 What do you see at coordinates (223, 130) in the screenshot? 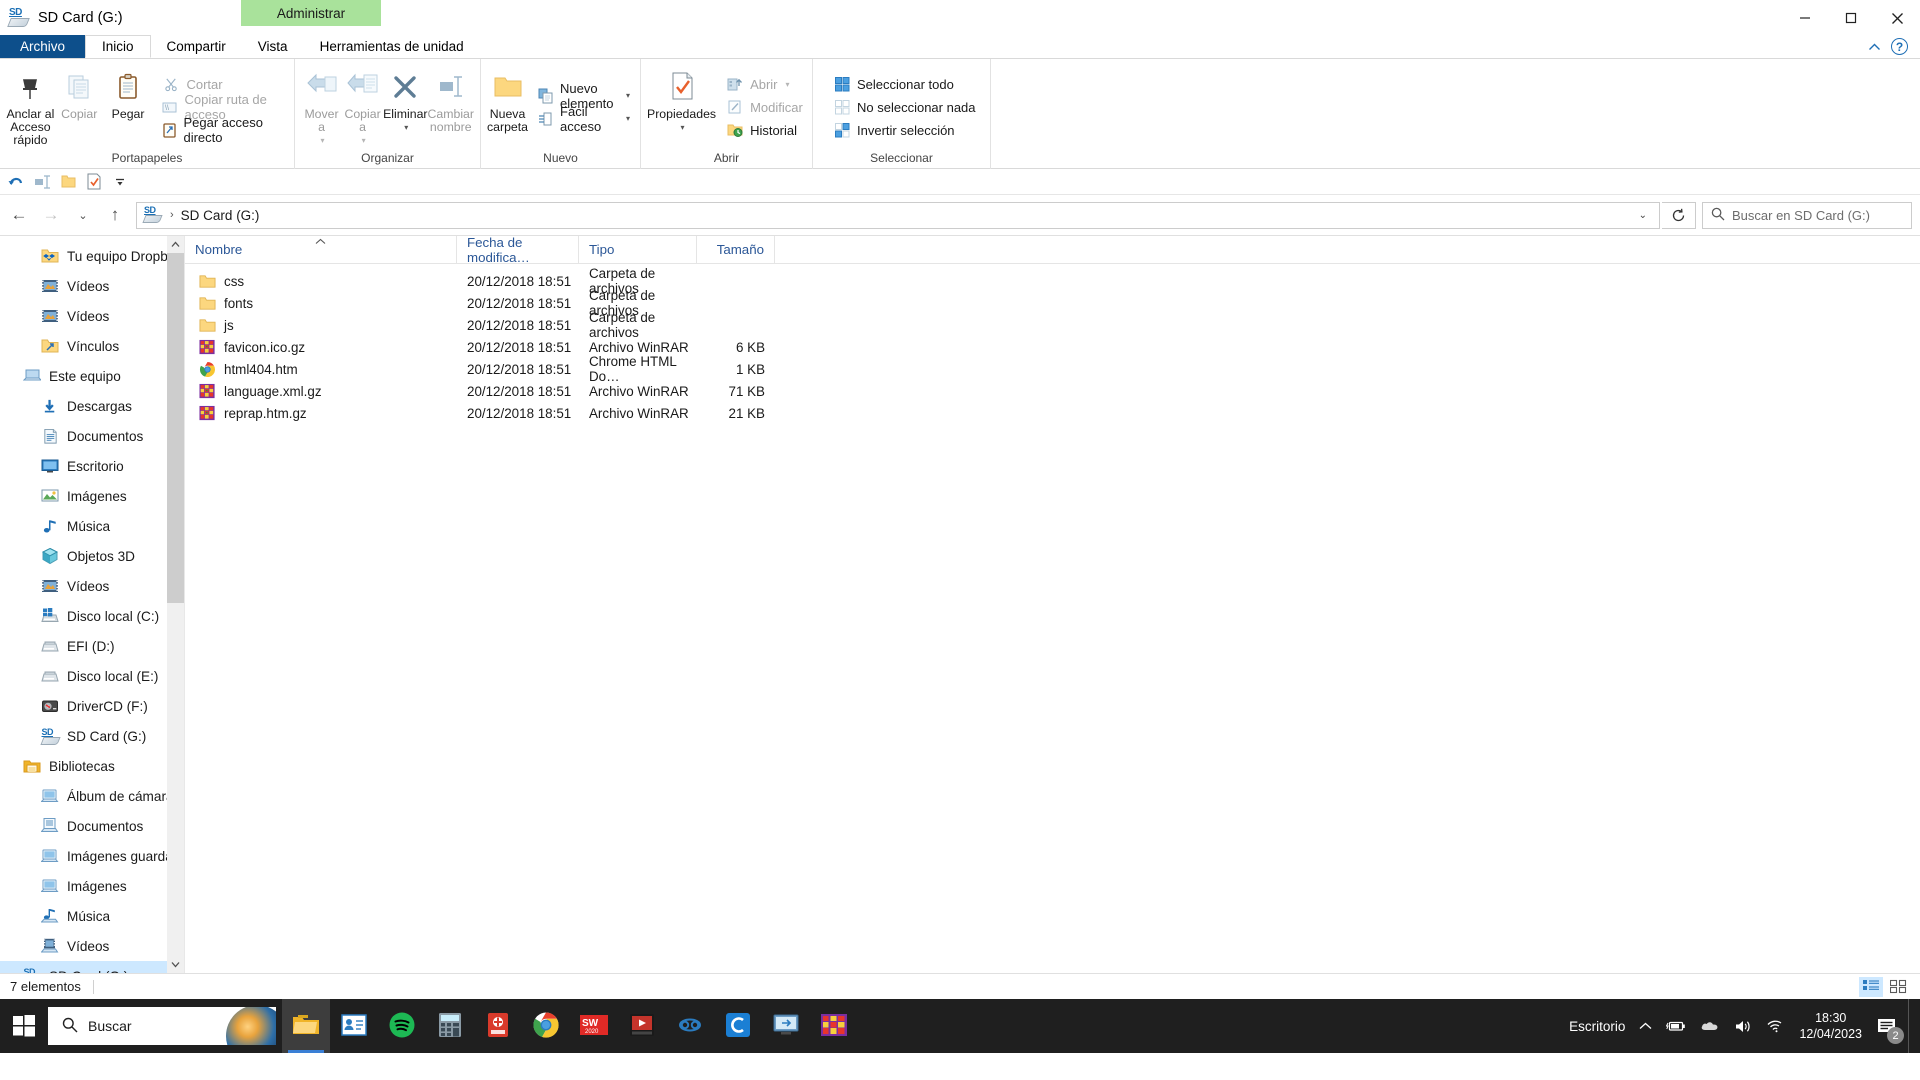
I see `paste-shortcut-button: Pegar acceso directo` at bounding box center [223, 130].